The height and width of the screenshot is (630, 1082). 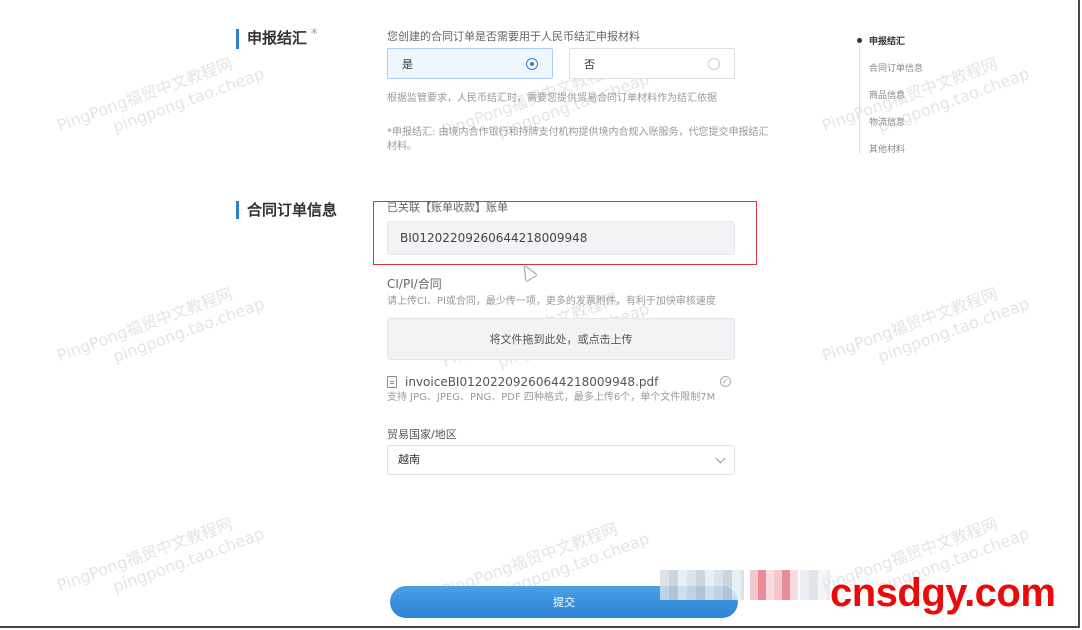 What do you see at coordinates (551, 397) in the screenshot?
I see `file-format-hint: 支持 JPG、JPEG、PNG、PDF 四种格式，最多上传6个，单个文件限制7M` at bounding box center [551, 397].